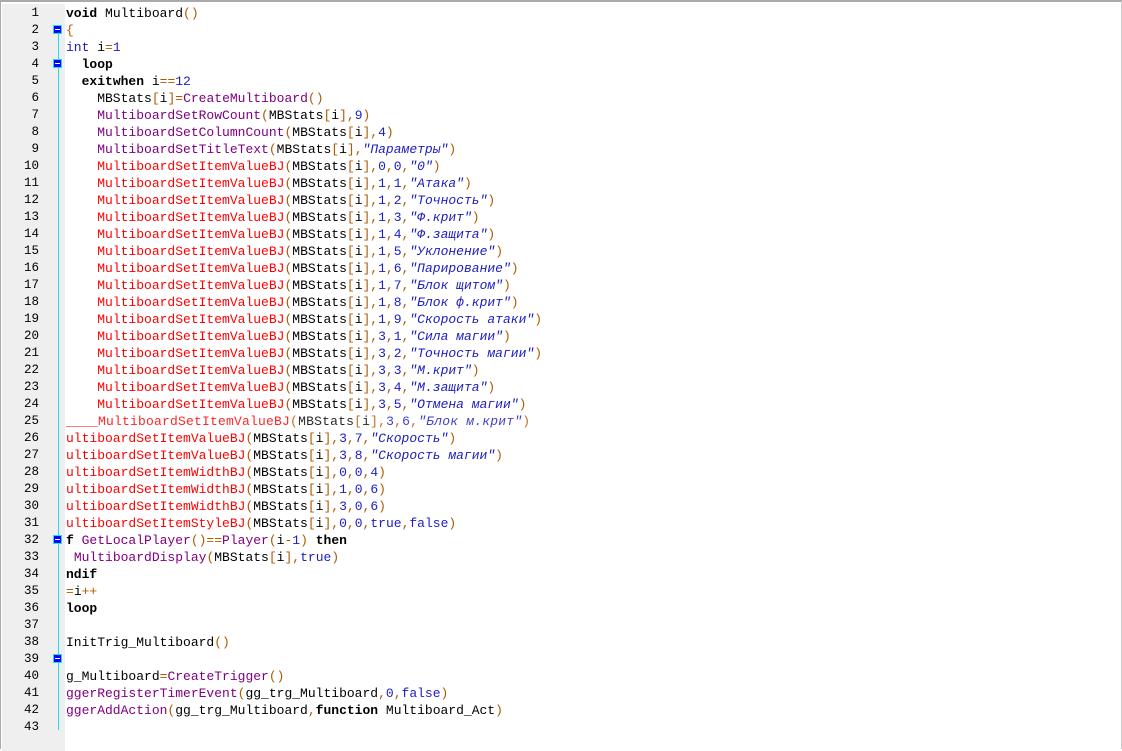  Describe the element at coordinates (132, 13) in the screenshot. I see `line-text: void Multiboard()` at that location.